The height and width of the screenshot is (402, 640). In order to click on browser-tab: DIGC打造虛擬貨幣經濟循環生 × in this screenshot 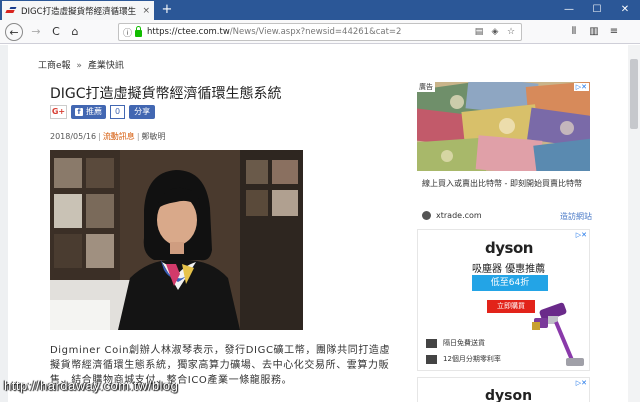, I will do `click(78, 10)`.